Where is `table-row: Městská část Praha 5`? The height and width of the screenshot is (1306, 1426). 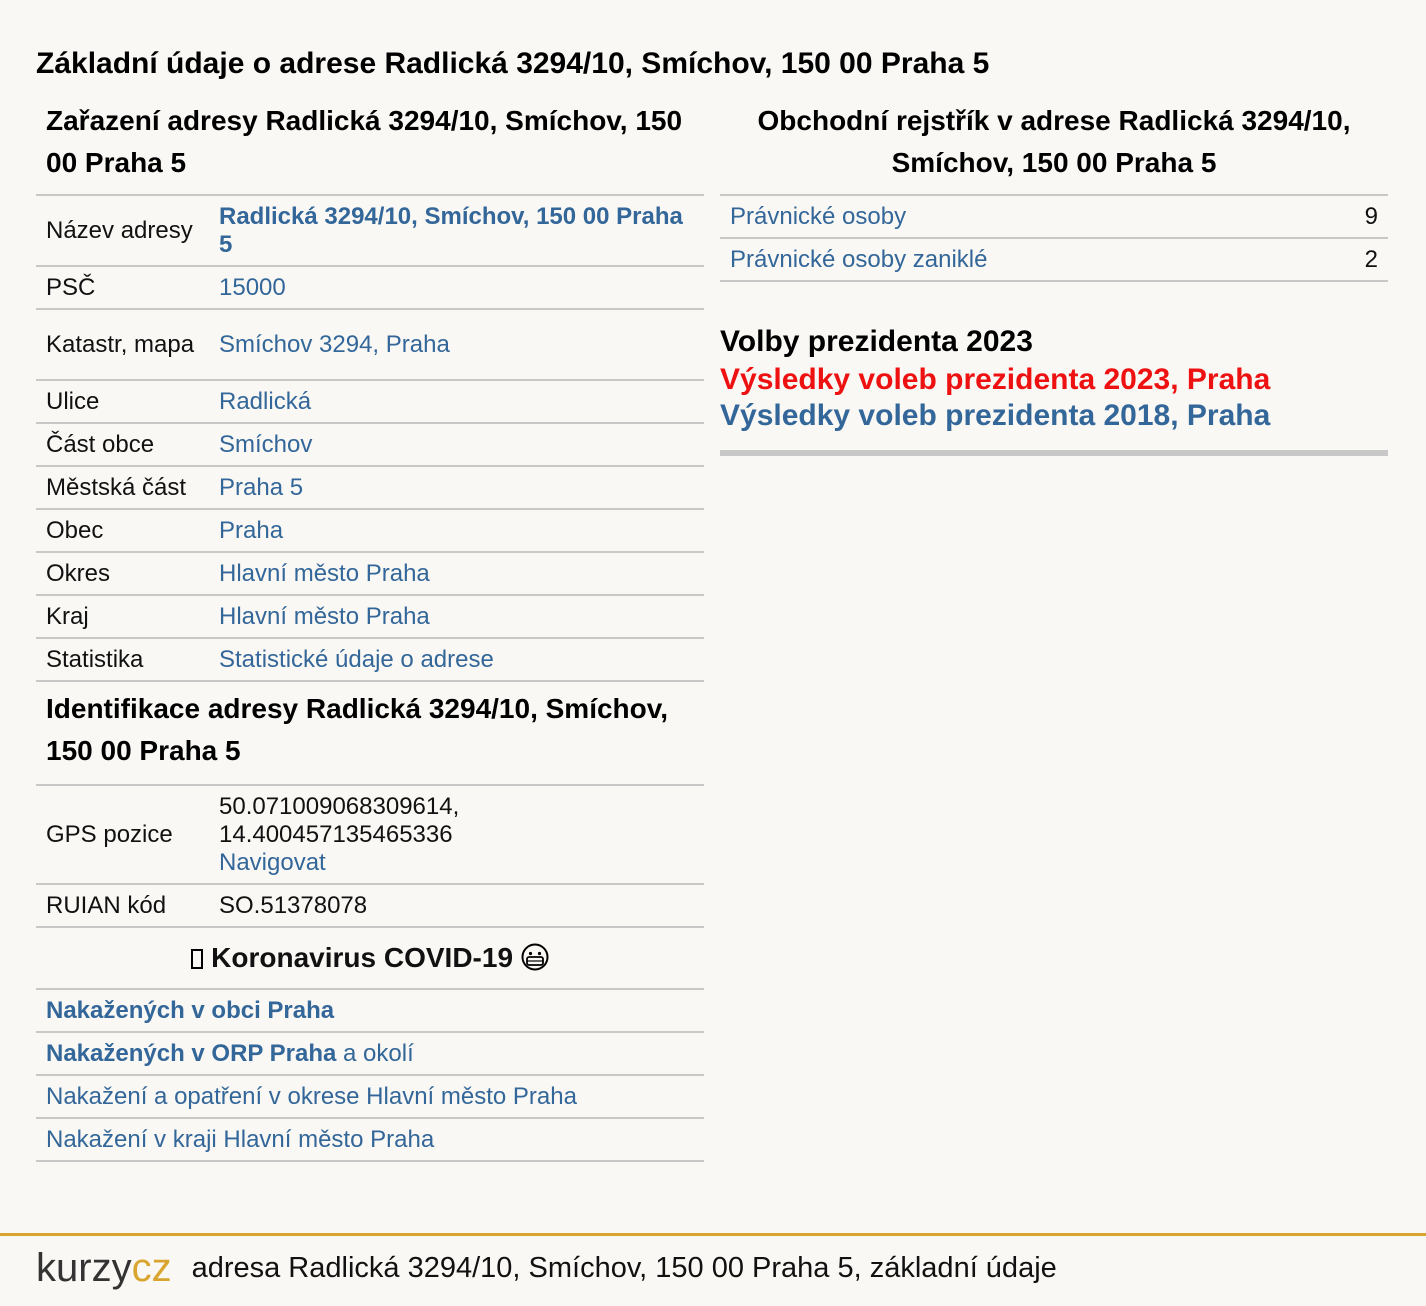 table-row: Městská část Praha 5 is located at coordinates (370, 488).